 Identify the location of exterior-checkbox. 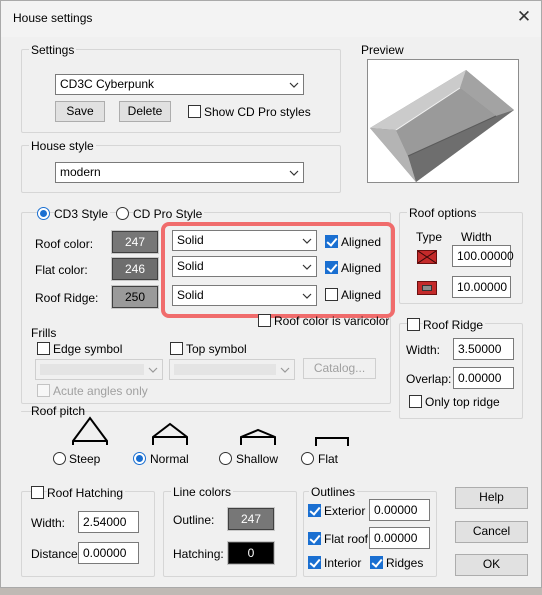
(314, 510).